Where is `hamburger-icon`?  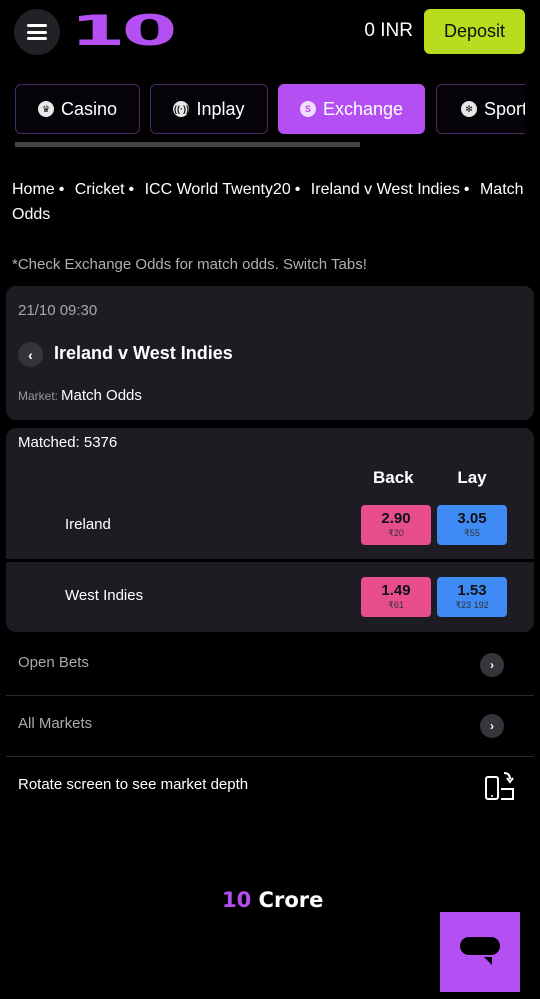 hamburger-icon is located at coordinates (37, 32).